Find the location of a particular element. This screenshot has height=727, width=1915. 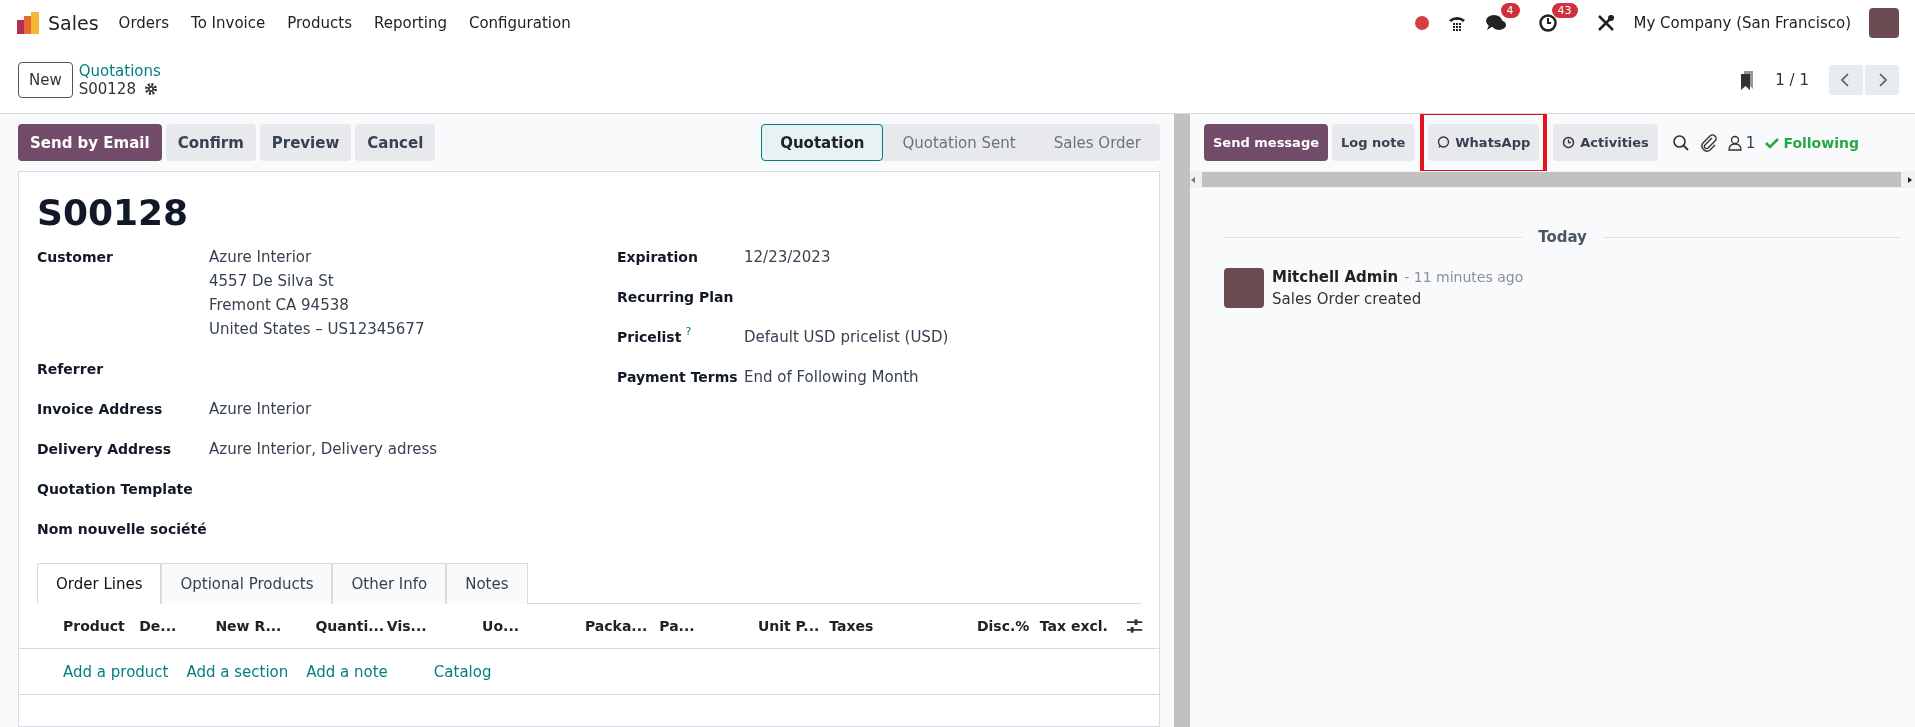

field-value: Fremont CA 94538 is located at coordinates (279, 305).